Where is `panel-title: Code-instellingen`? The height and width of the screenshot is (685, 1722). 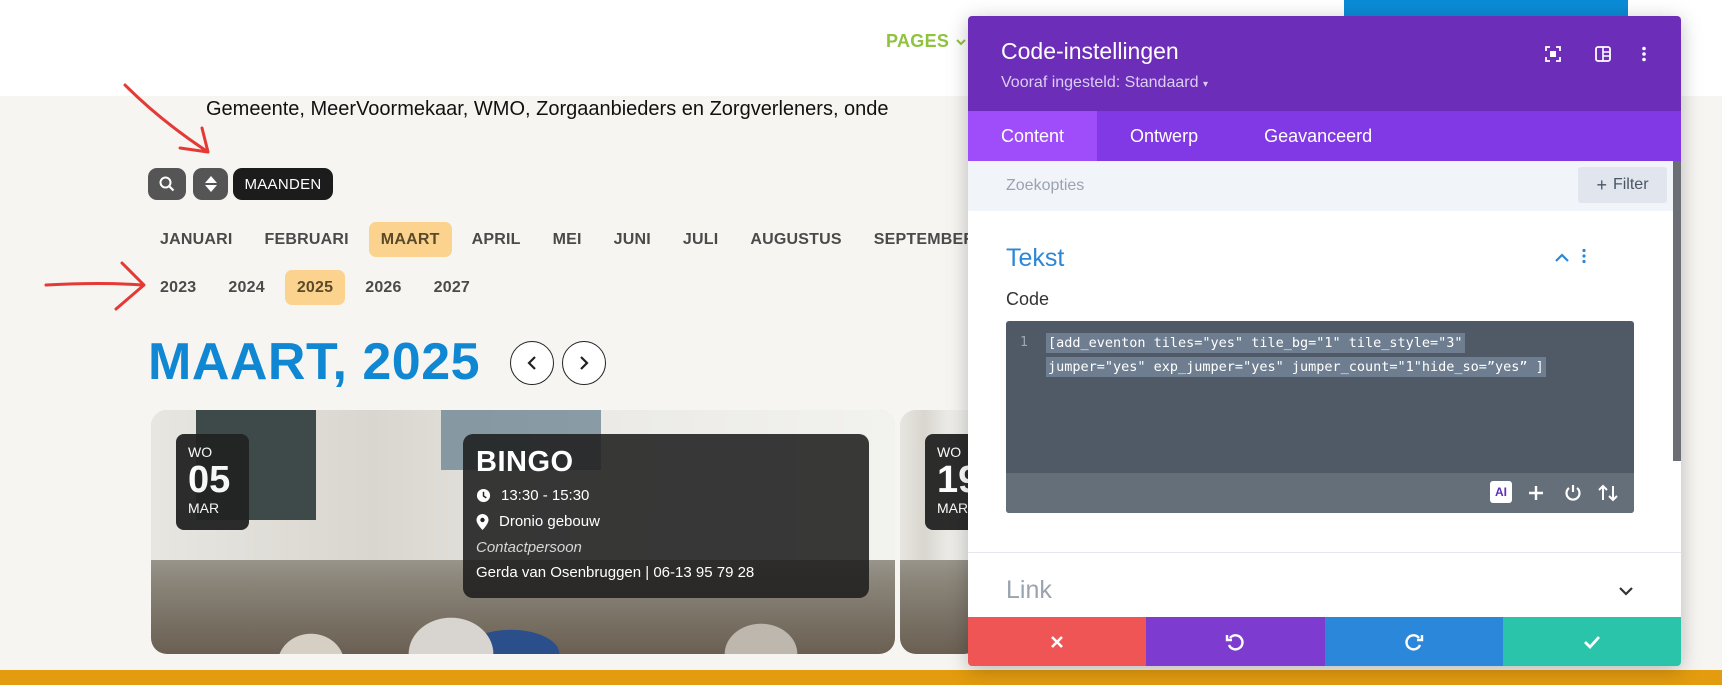 panel-title: Code-instellingen is located at coordinates (1090, 51).